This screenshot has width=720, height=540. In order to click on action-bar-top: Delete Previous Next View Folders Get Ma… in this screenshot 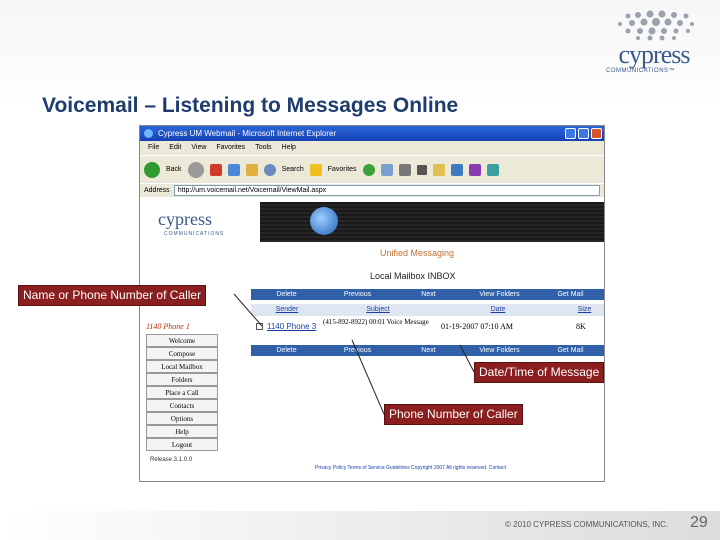, I will do `click(427, 294)`.